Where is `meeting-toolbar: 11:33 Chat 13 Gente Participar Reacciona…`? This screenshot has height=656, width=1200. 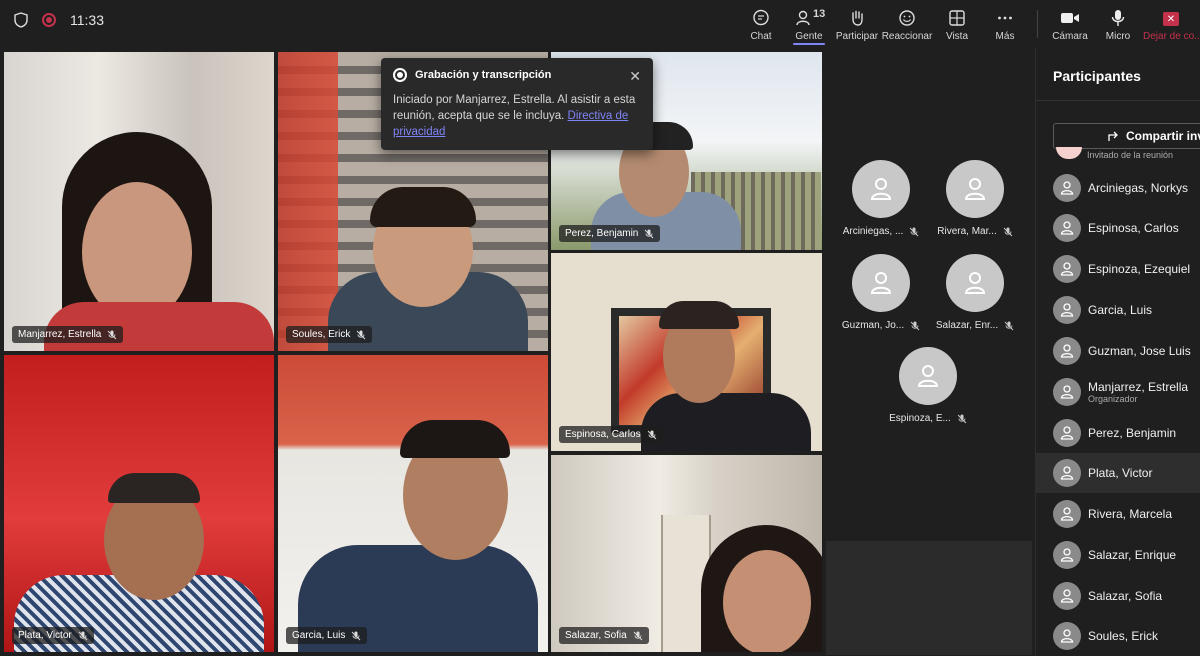
meeting-toolbar: 11:33 Chat 13 Gente Participar Reacciona… is located at coordinates (600, 24).